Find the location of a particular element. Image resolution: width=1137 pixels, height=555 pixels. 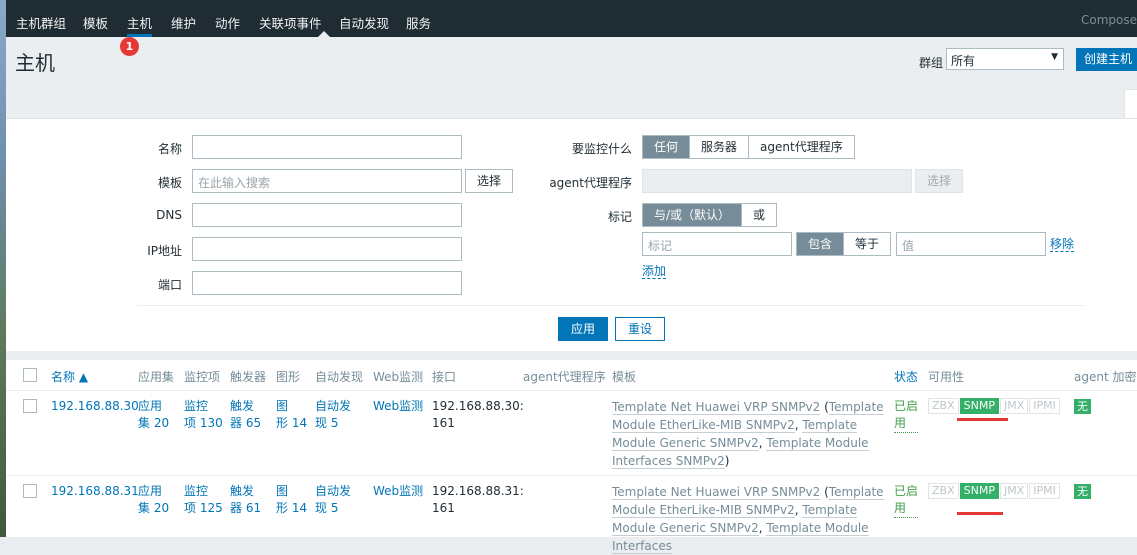

status-line1: 已启 is located at coordinates (906, 491).